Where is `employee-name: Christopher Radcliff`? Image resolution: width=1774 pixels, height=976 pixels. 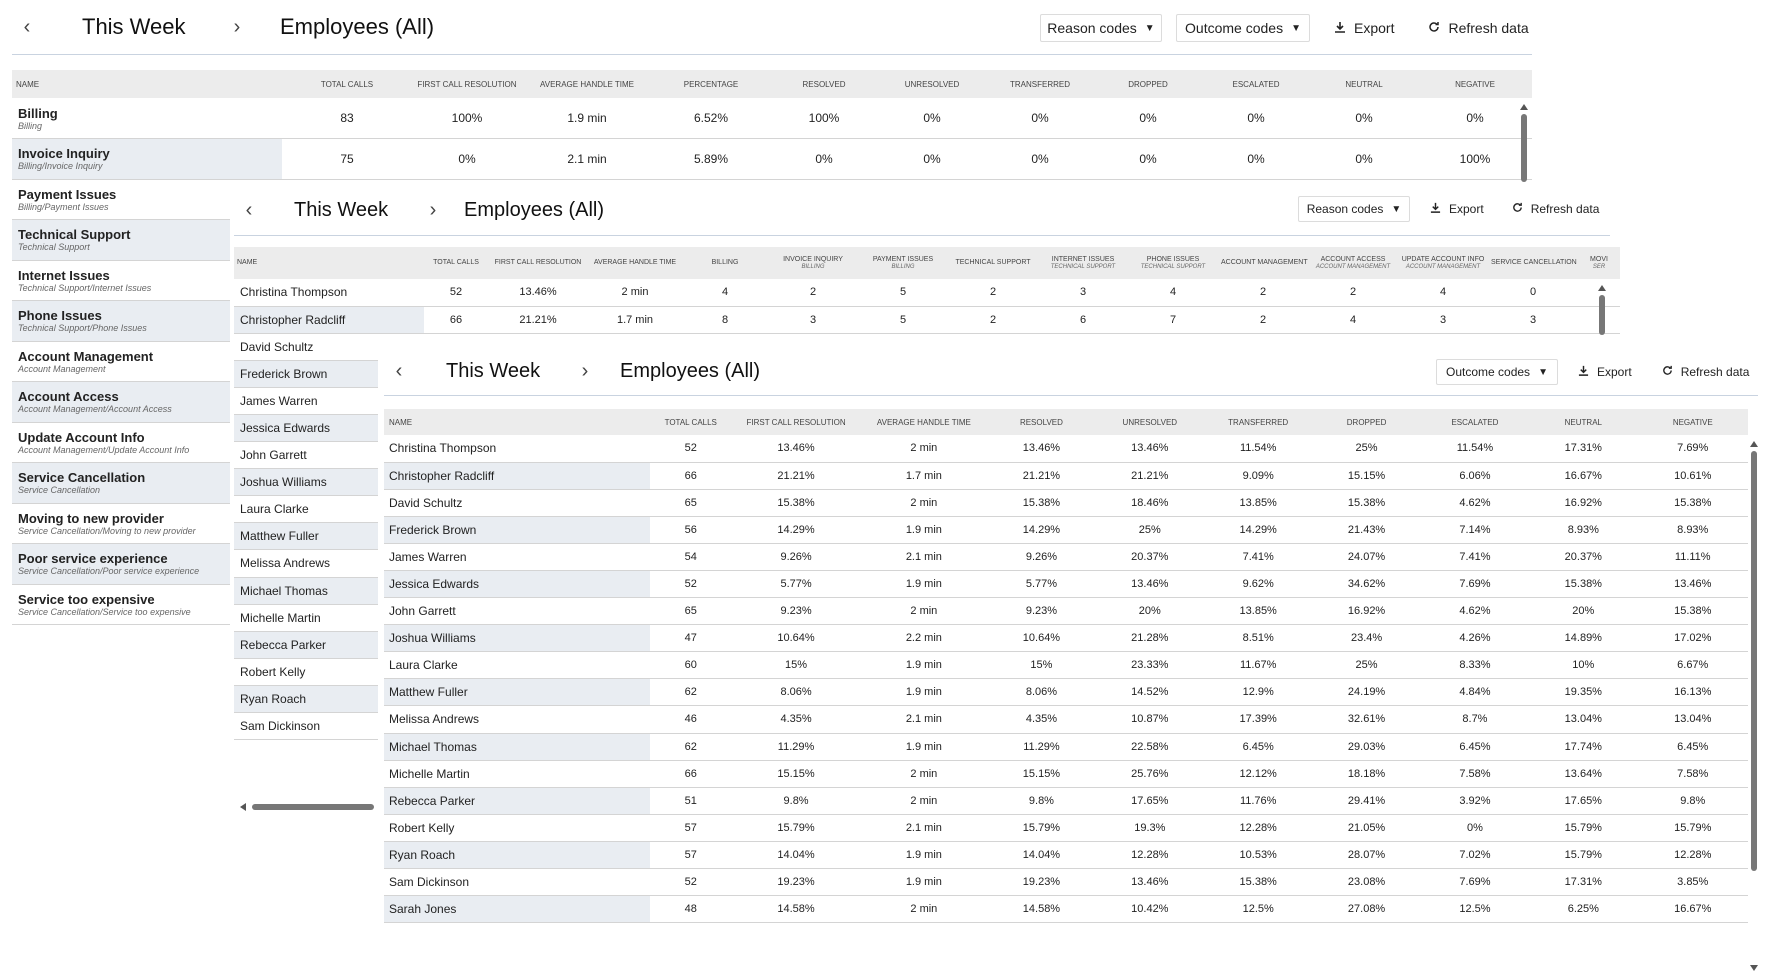
employee-name: Christopher Radcliff is located at coordinates (517, 476).